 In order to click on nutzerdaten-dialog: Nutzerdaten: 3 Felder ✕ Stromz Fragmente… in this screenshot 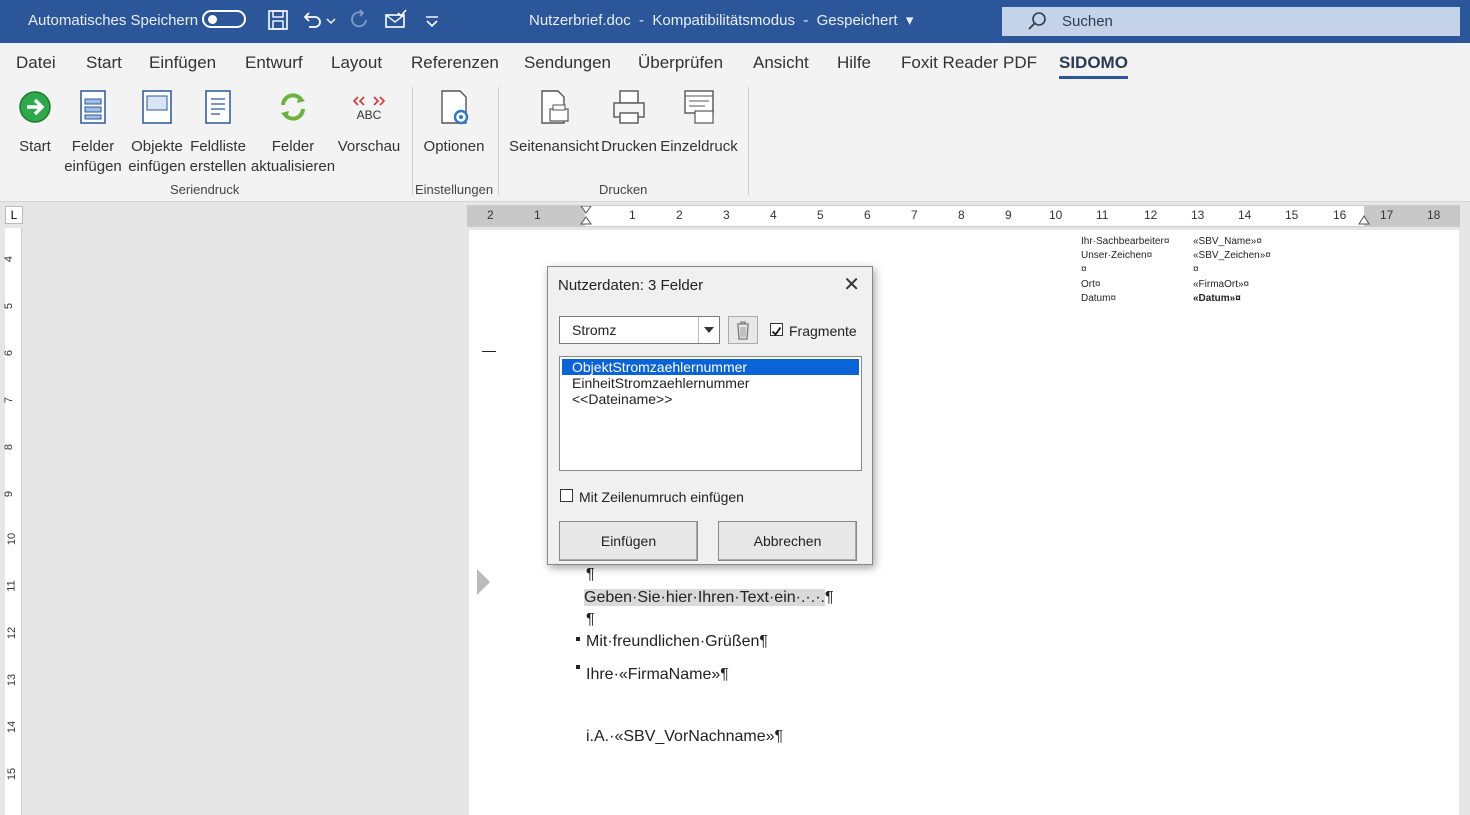, I will do `click(710, 415)`.